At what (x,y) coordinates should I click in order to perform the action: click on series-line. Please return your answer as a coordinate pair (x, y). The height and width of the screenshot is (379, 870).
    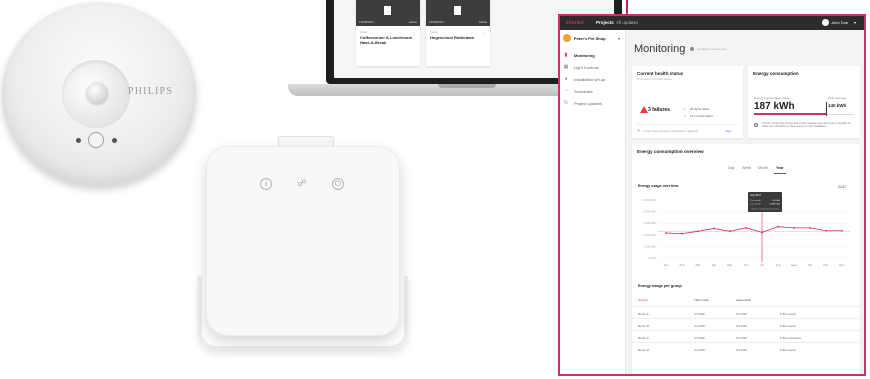
    Looking at the image, I should click on (753, 230).